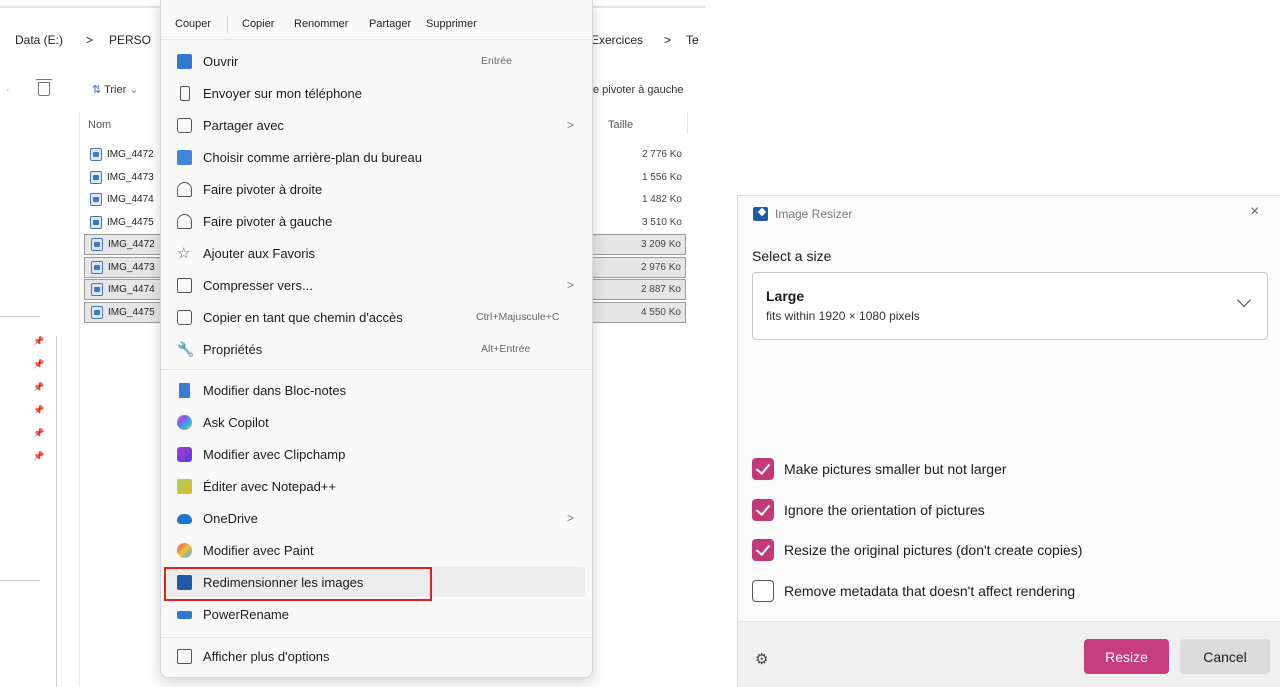 This screenshot has width=1280, height=687. Describe the element at coordinates (99, 125) in the screenshot. I see `column-header-name: Nom` at that location.